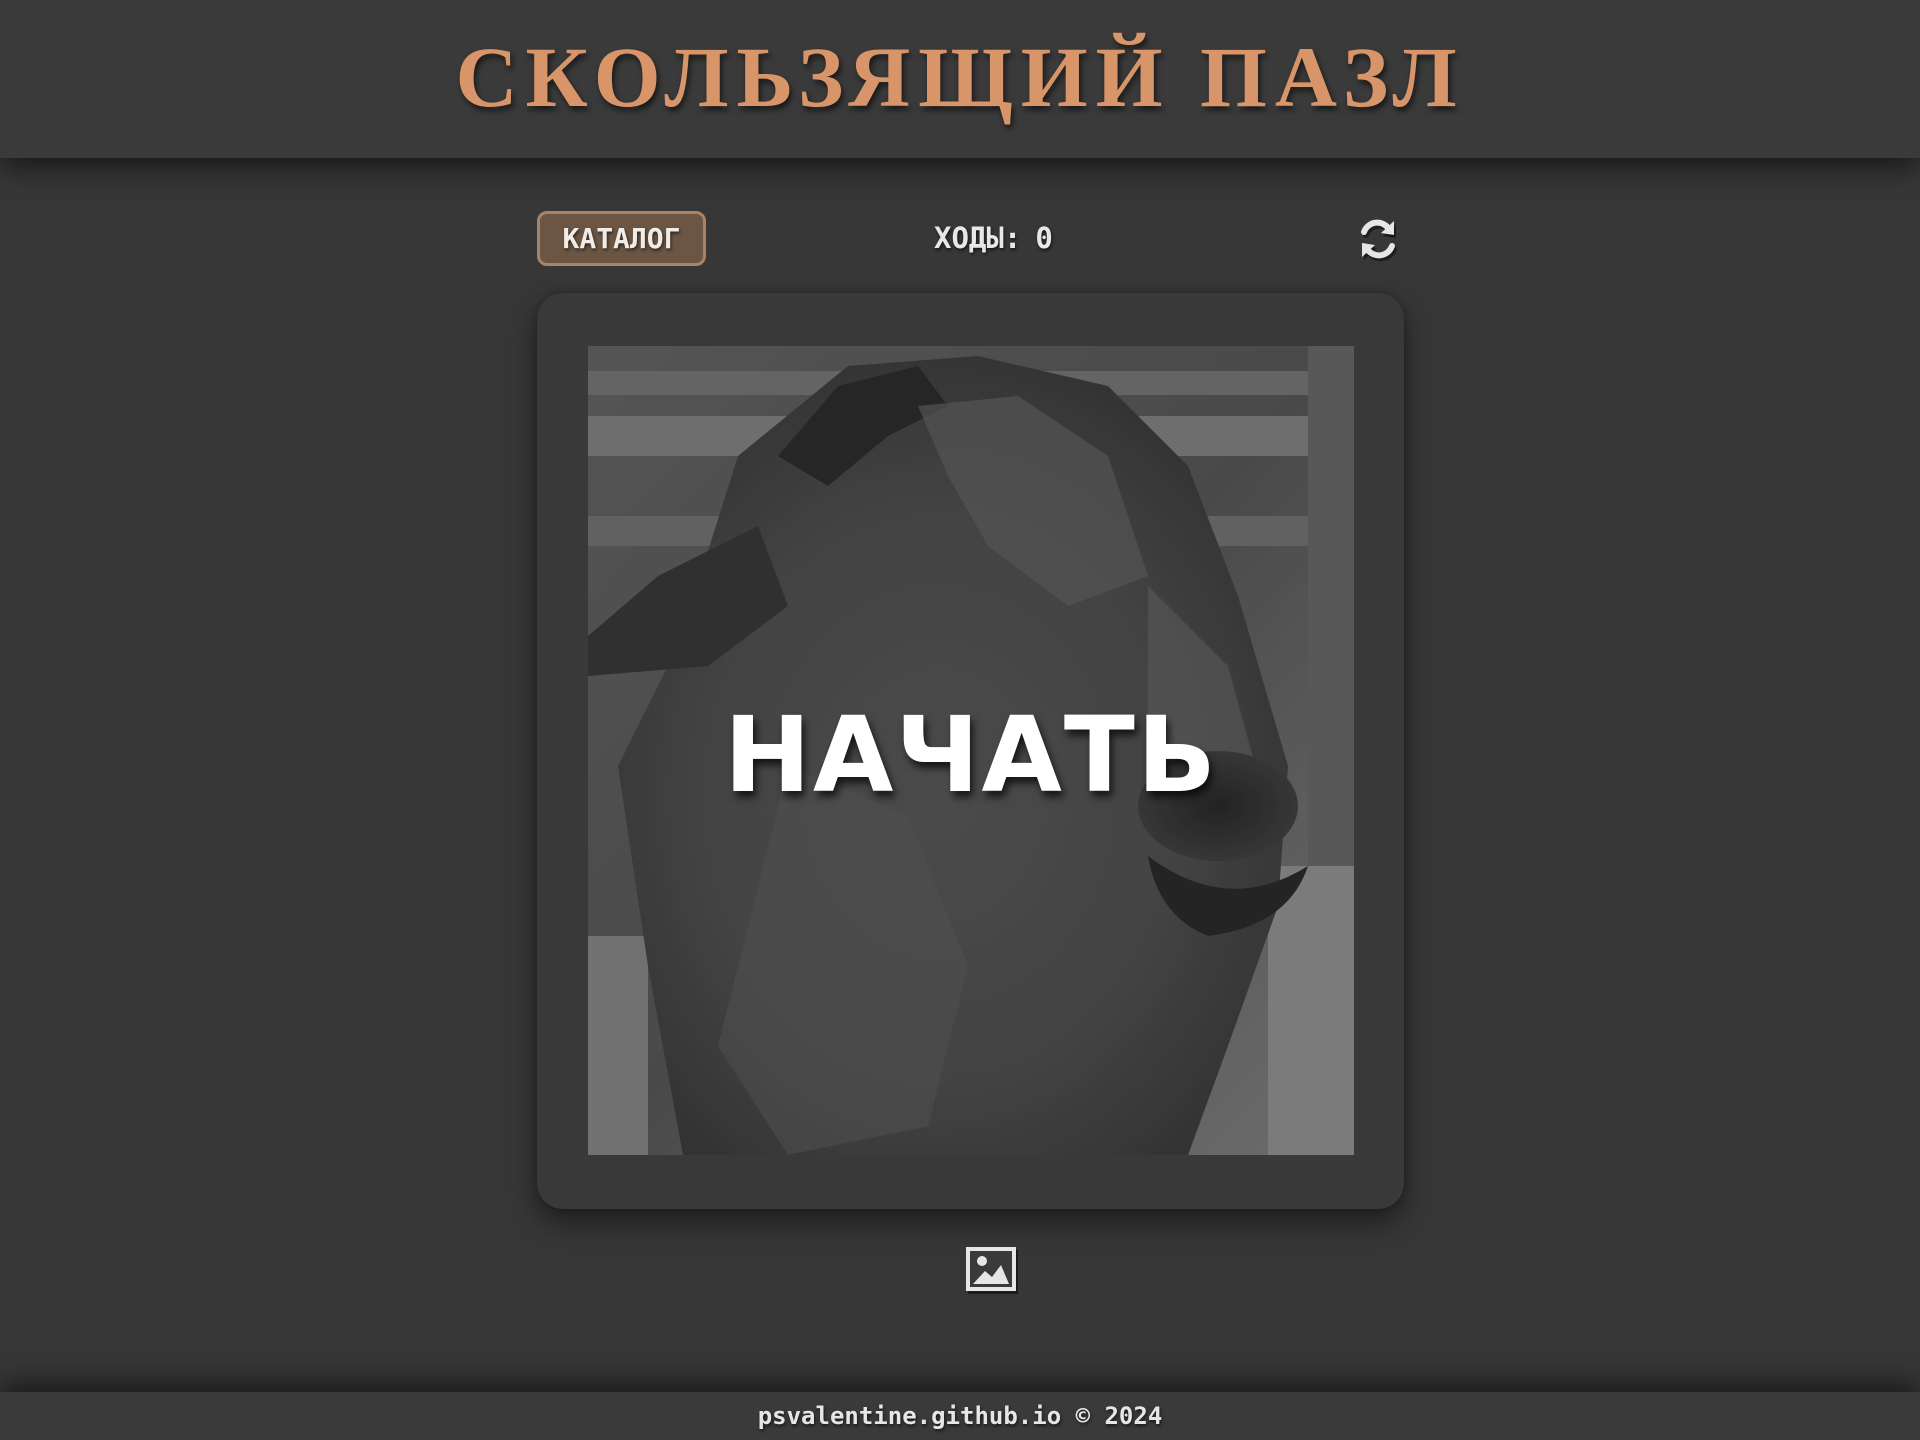  I want to click on moves-label: ХОДЫ:, so click(978, 238).